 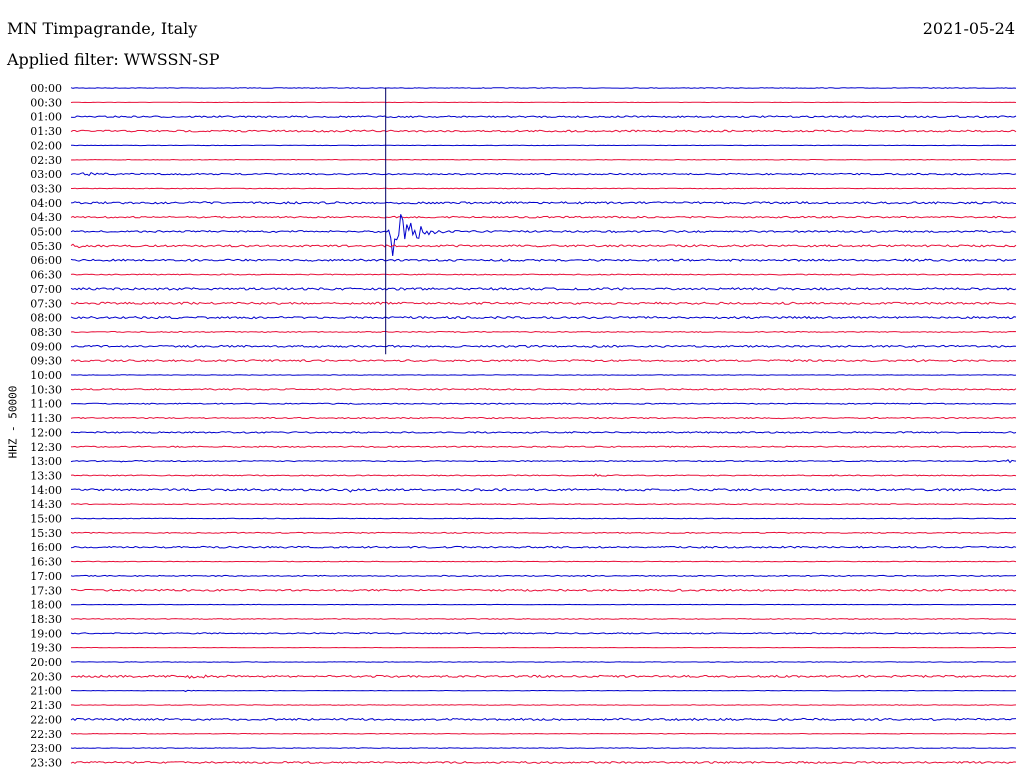 What do you see at coordinates (46, 145) in the screenshot?
I see `time-tick-label: 02:00` at bounding box center [46, 145].